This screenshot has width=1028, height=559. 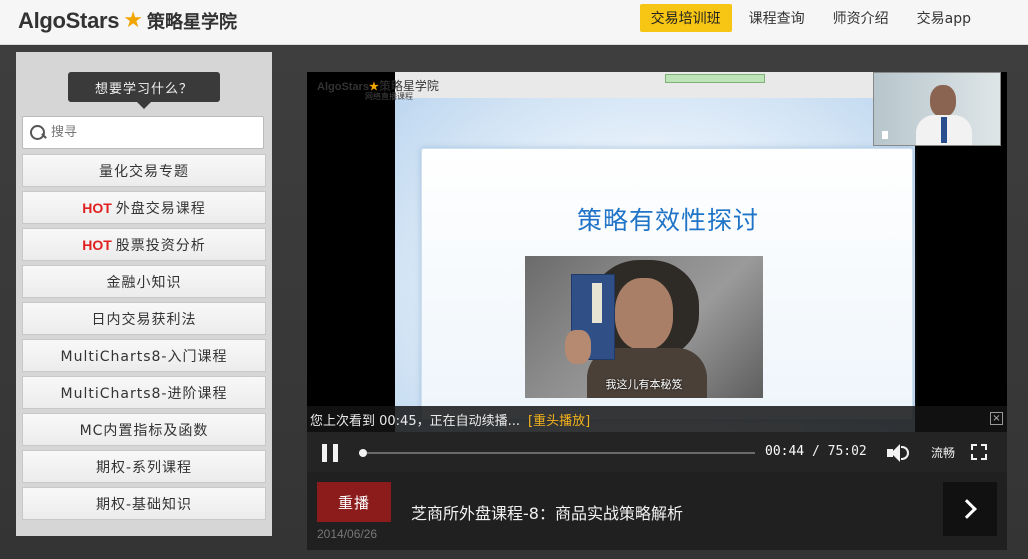 I want to click on status-indicator, so click(x=715, y=78).